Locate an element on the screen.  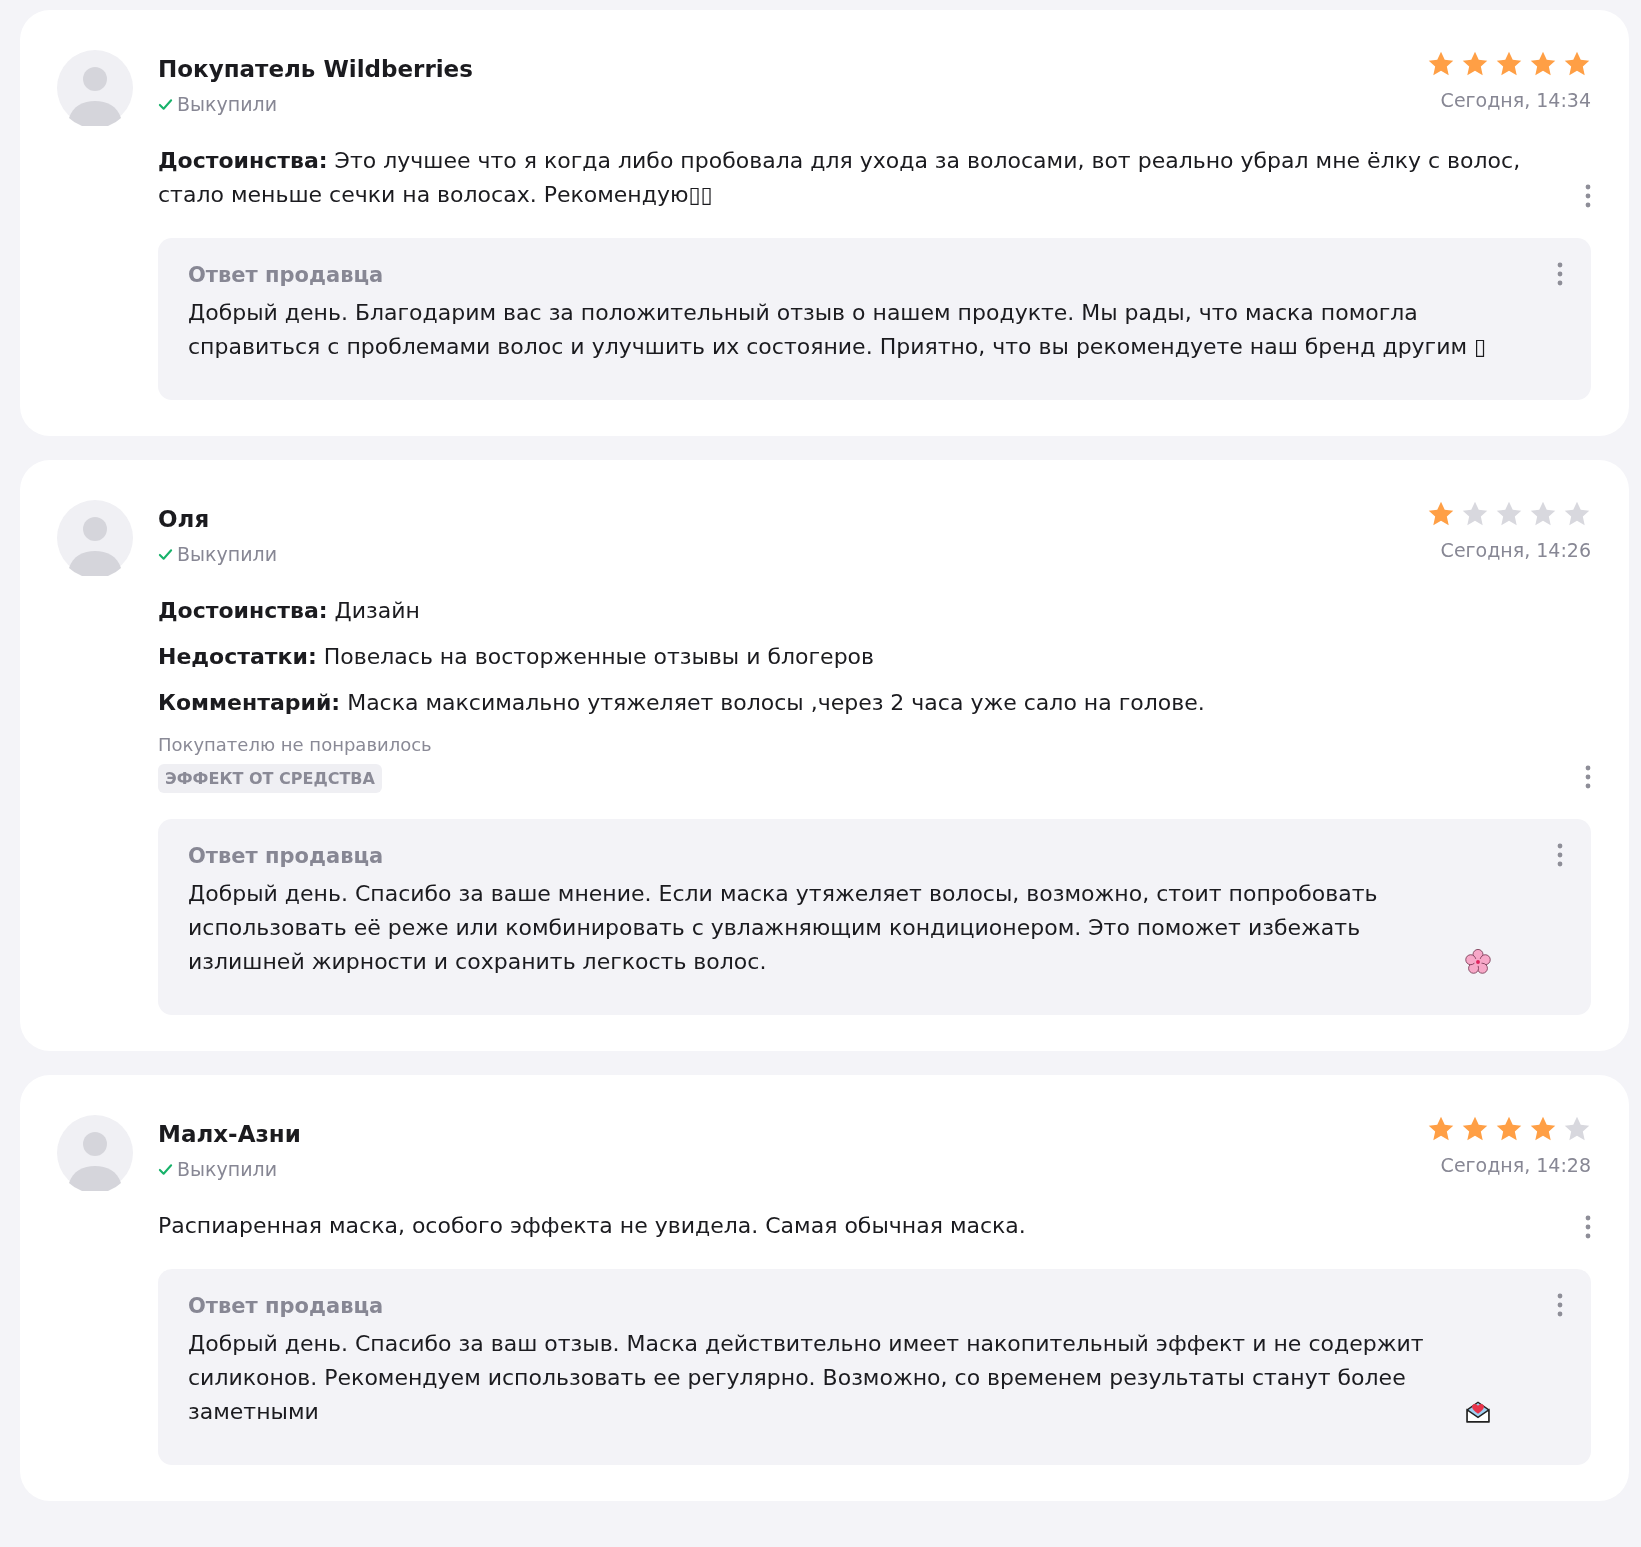
review-date: Сегодня, 14:26 is located at coordinates (1515, 550).